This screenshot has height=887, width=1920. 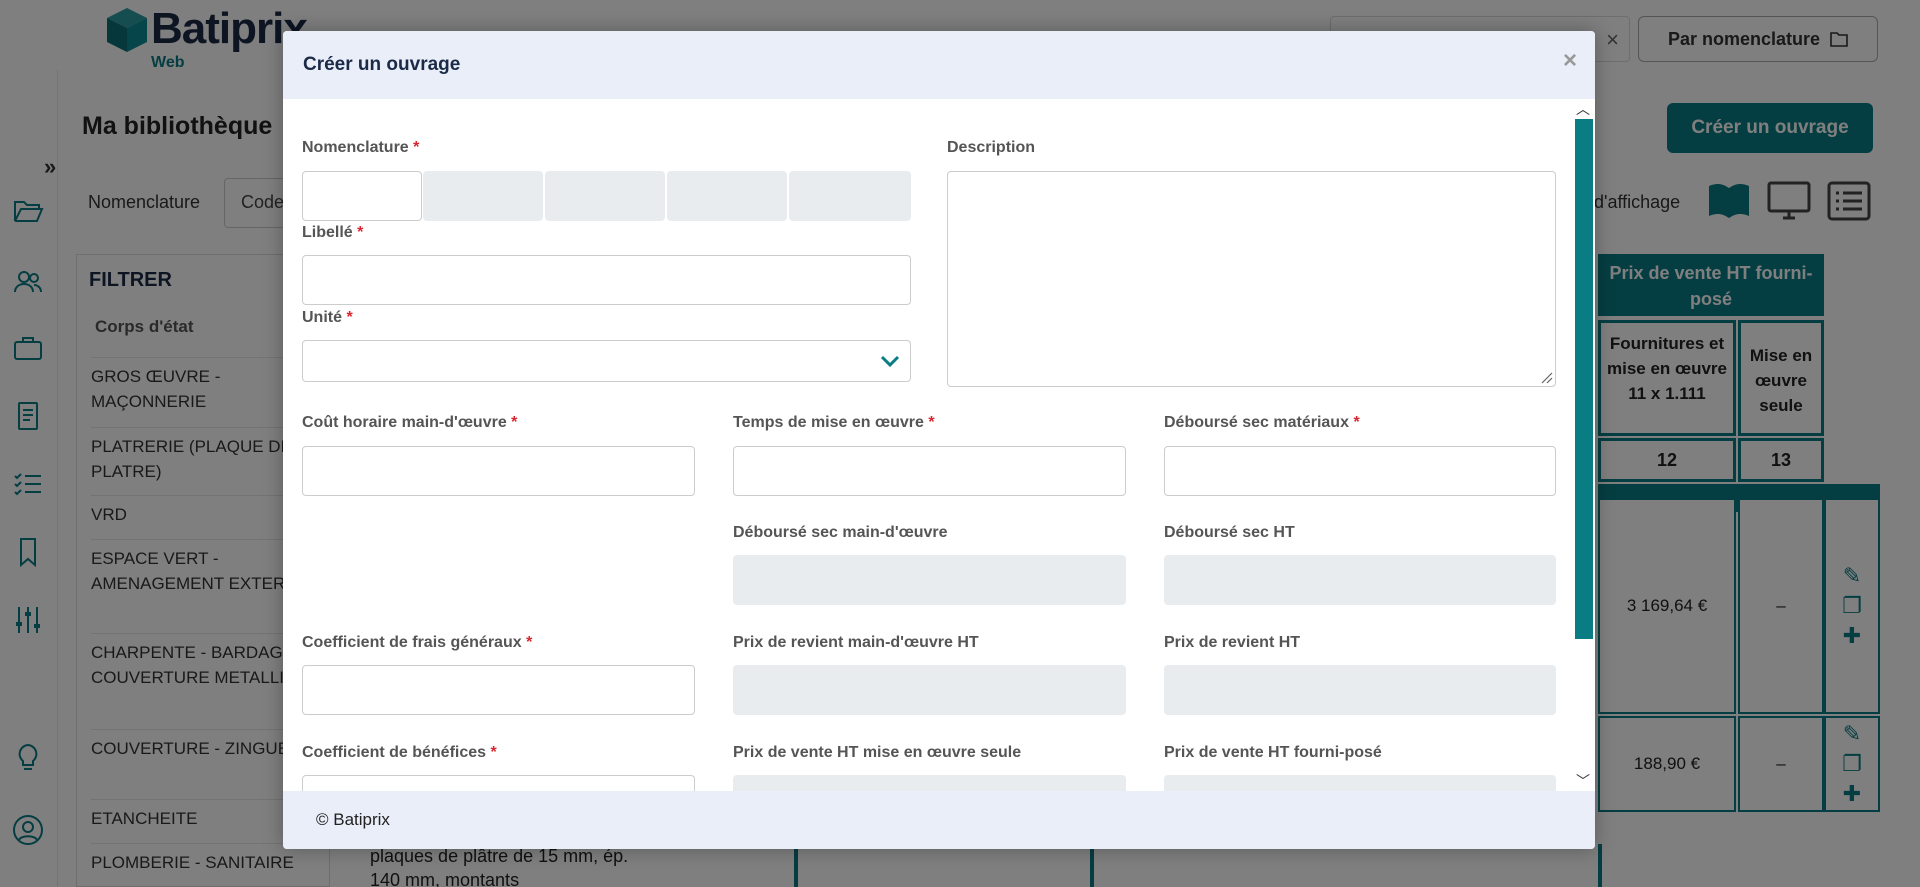 What do you see at coordinates (327, 317) in the screenshot?
I see `unite-label: Unité *` at bounding box center [327, 317].